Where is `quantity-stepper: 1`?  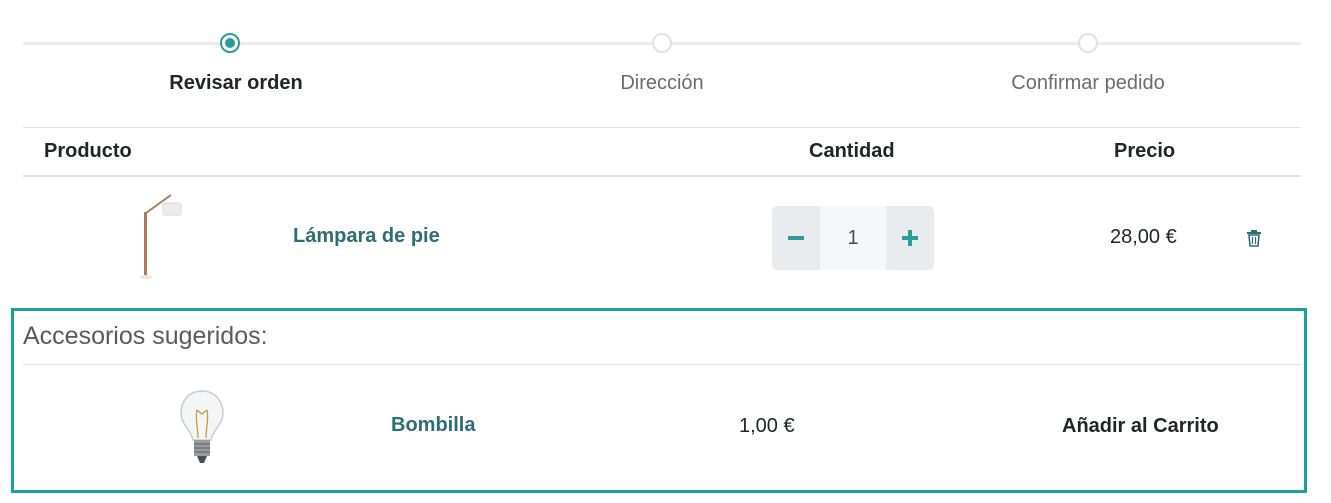 quantity-stepper: 1 is located at coordinates (853, 238).